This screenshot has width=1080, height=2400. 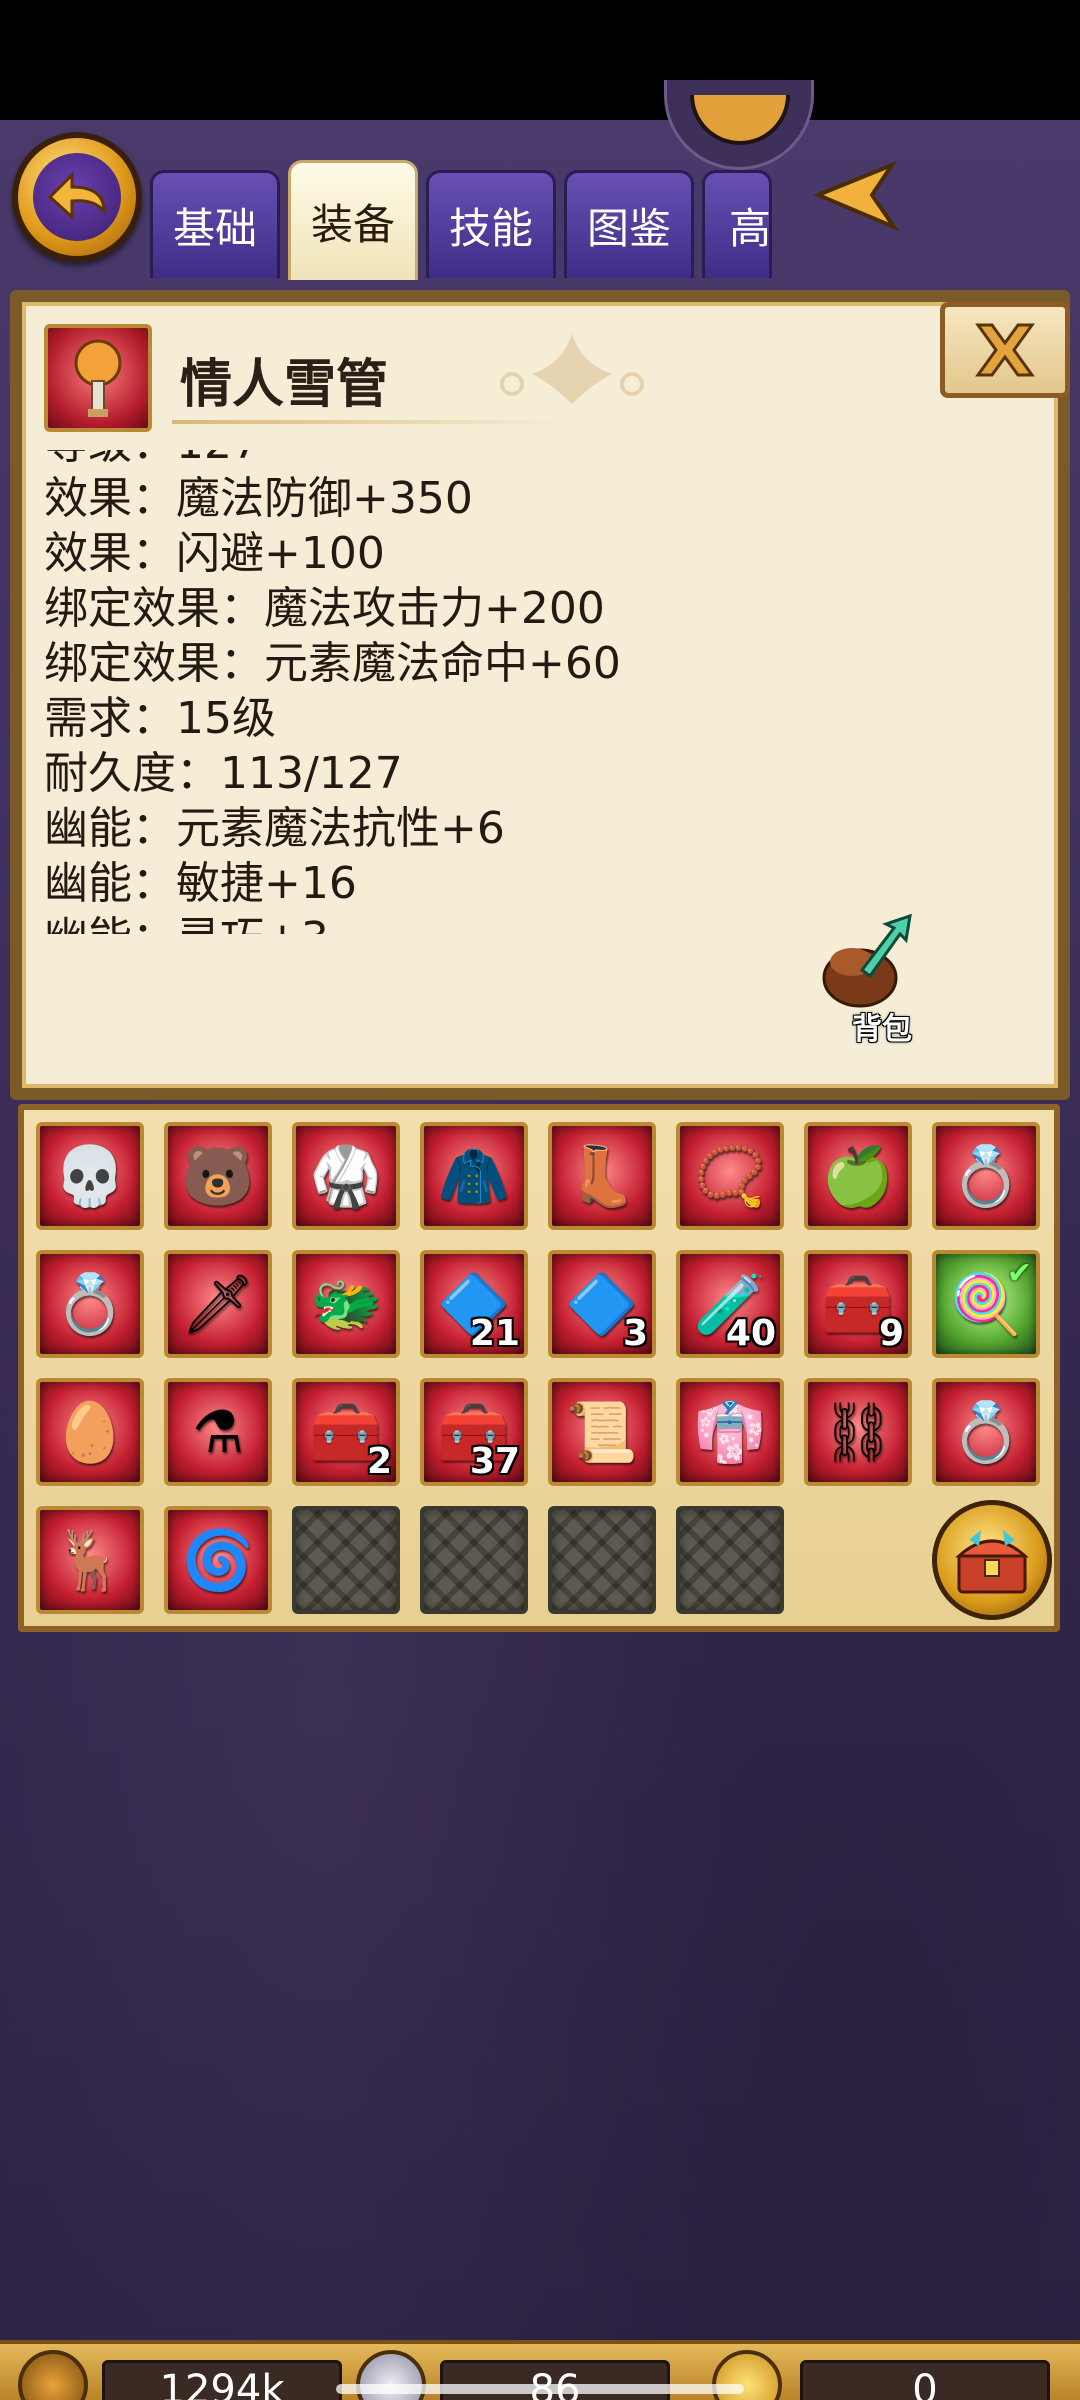 I want to click on status-bar, so click(x=540, y=60).